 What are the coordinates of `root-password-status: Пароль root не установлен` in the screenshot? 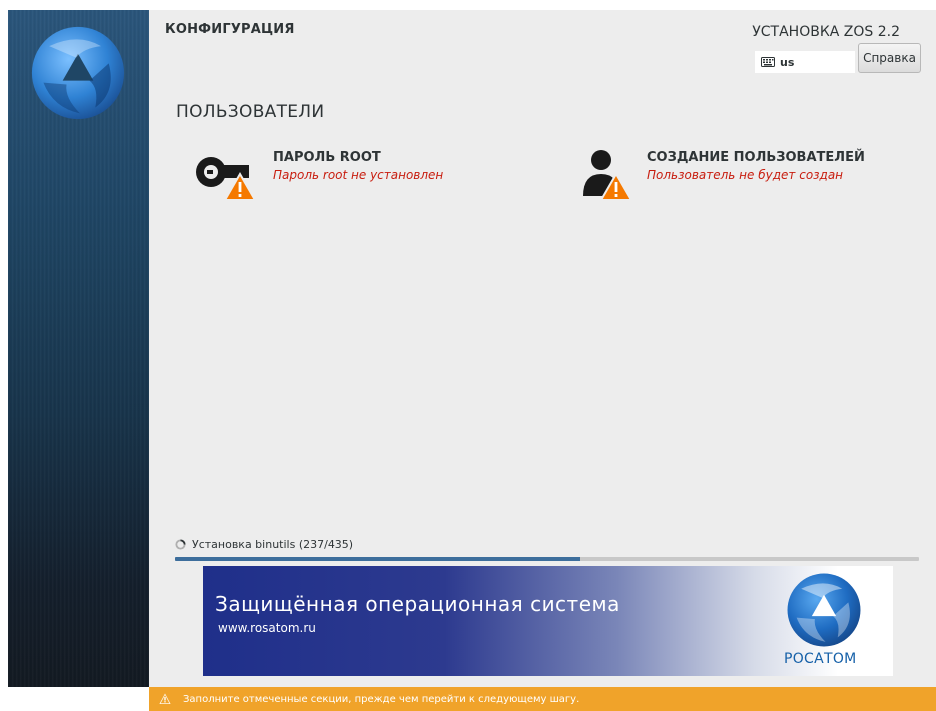 It's located at (358, 175).